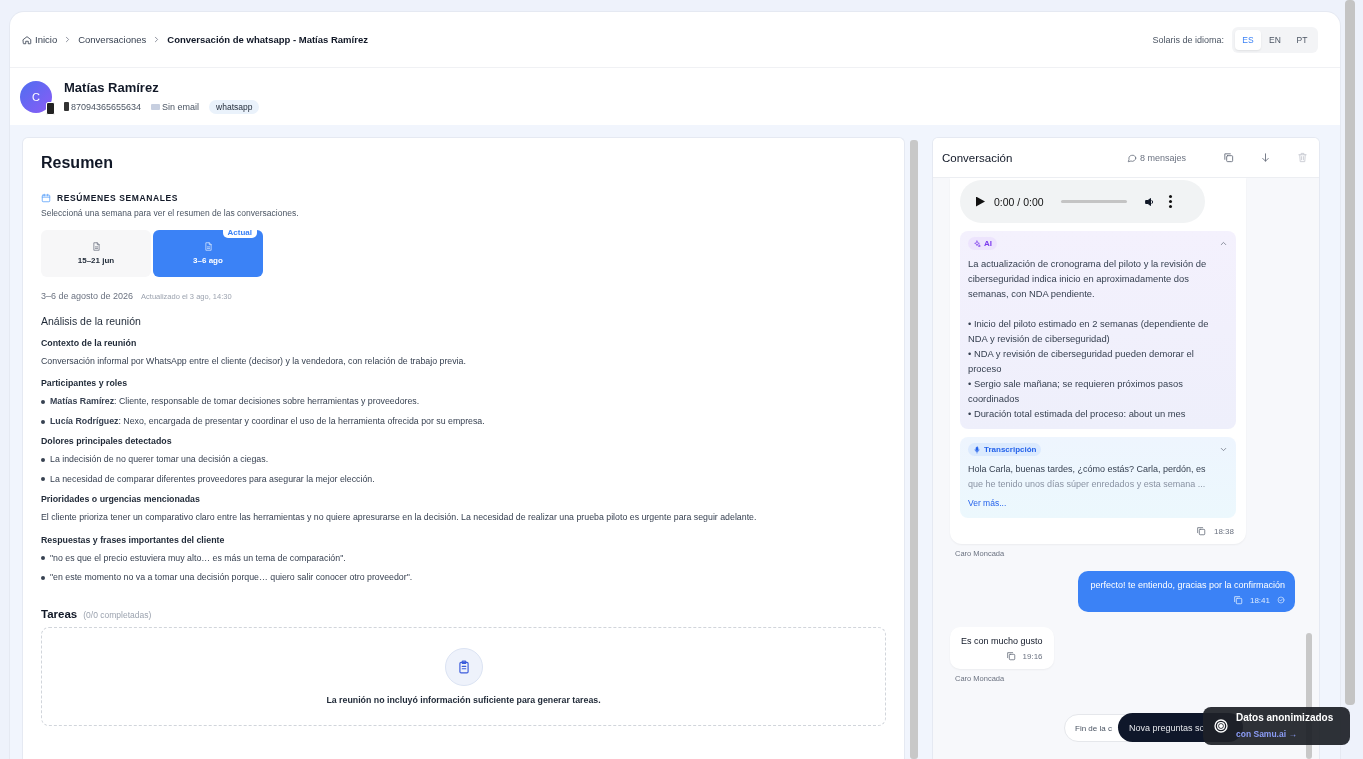 The image size is (1363, 759). Describe the element at coordinates (112, 39) in the screenshot. I see `breadcrumb-link: Conversaciones` at that location.